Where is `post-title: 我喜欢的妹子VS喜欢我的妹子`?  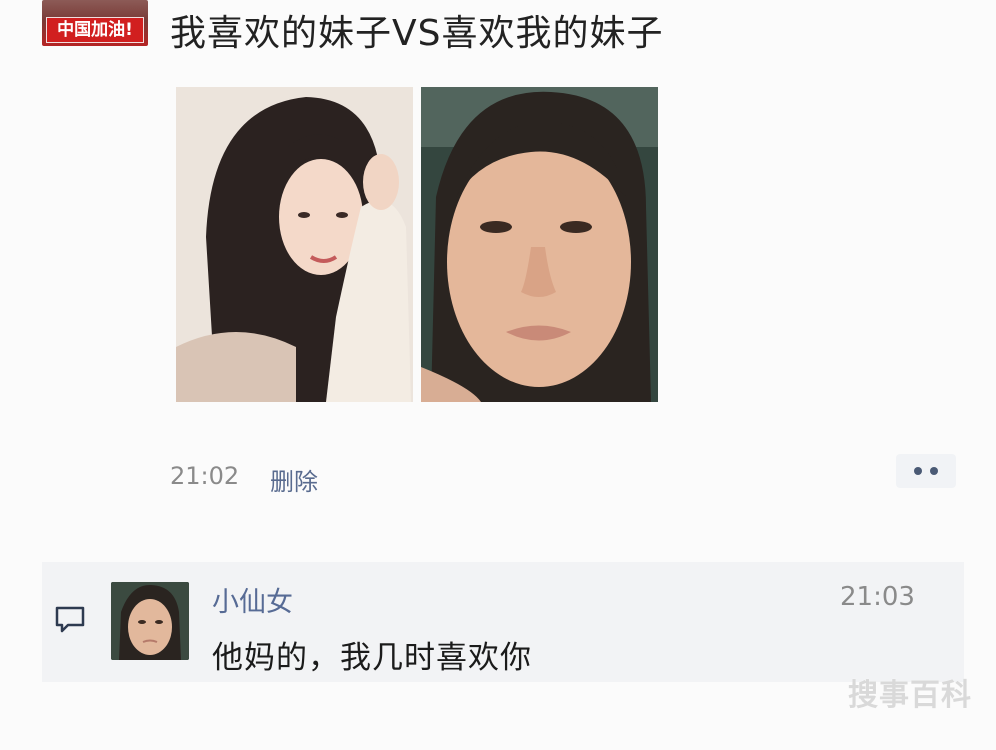
post-title: 我喜欢的妹子VS喜欢我的妹子 is located at coordinates (417, 33).